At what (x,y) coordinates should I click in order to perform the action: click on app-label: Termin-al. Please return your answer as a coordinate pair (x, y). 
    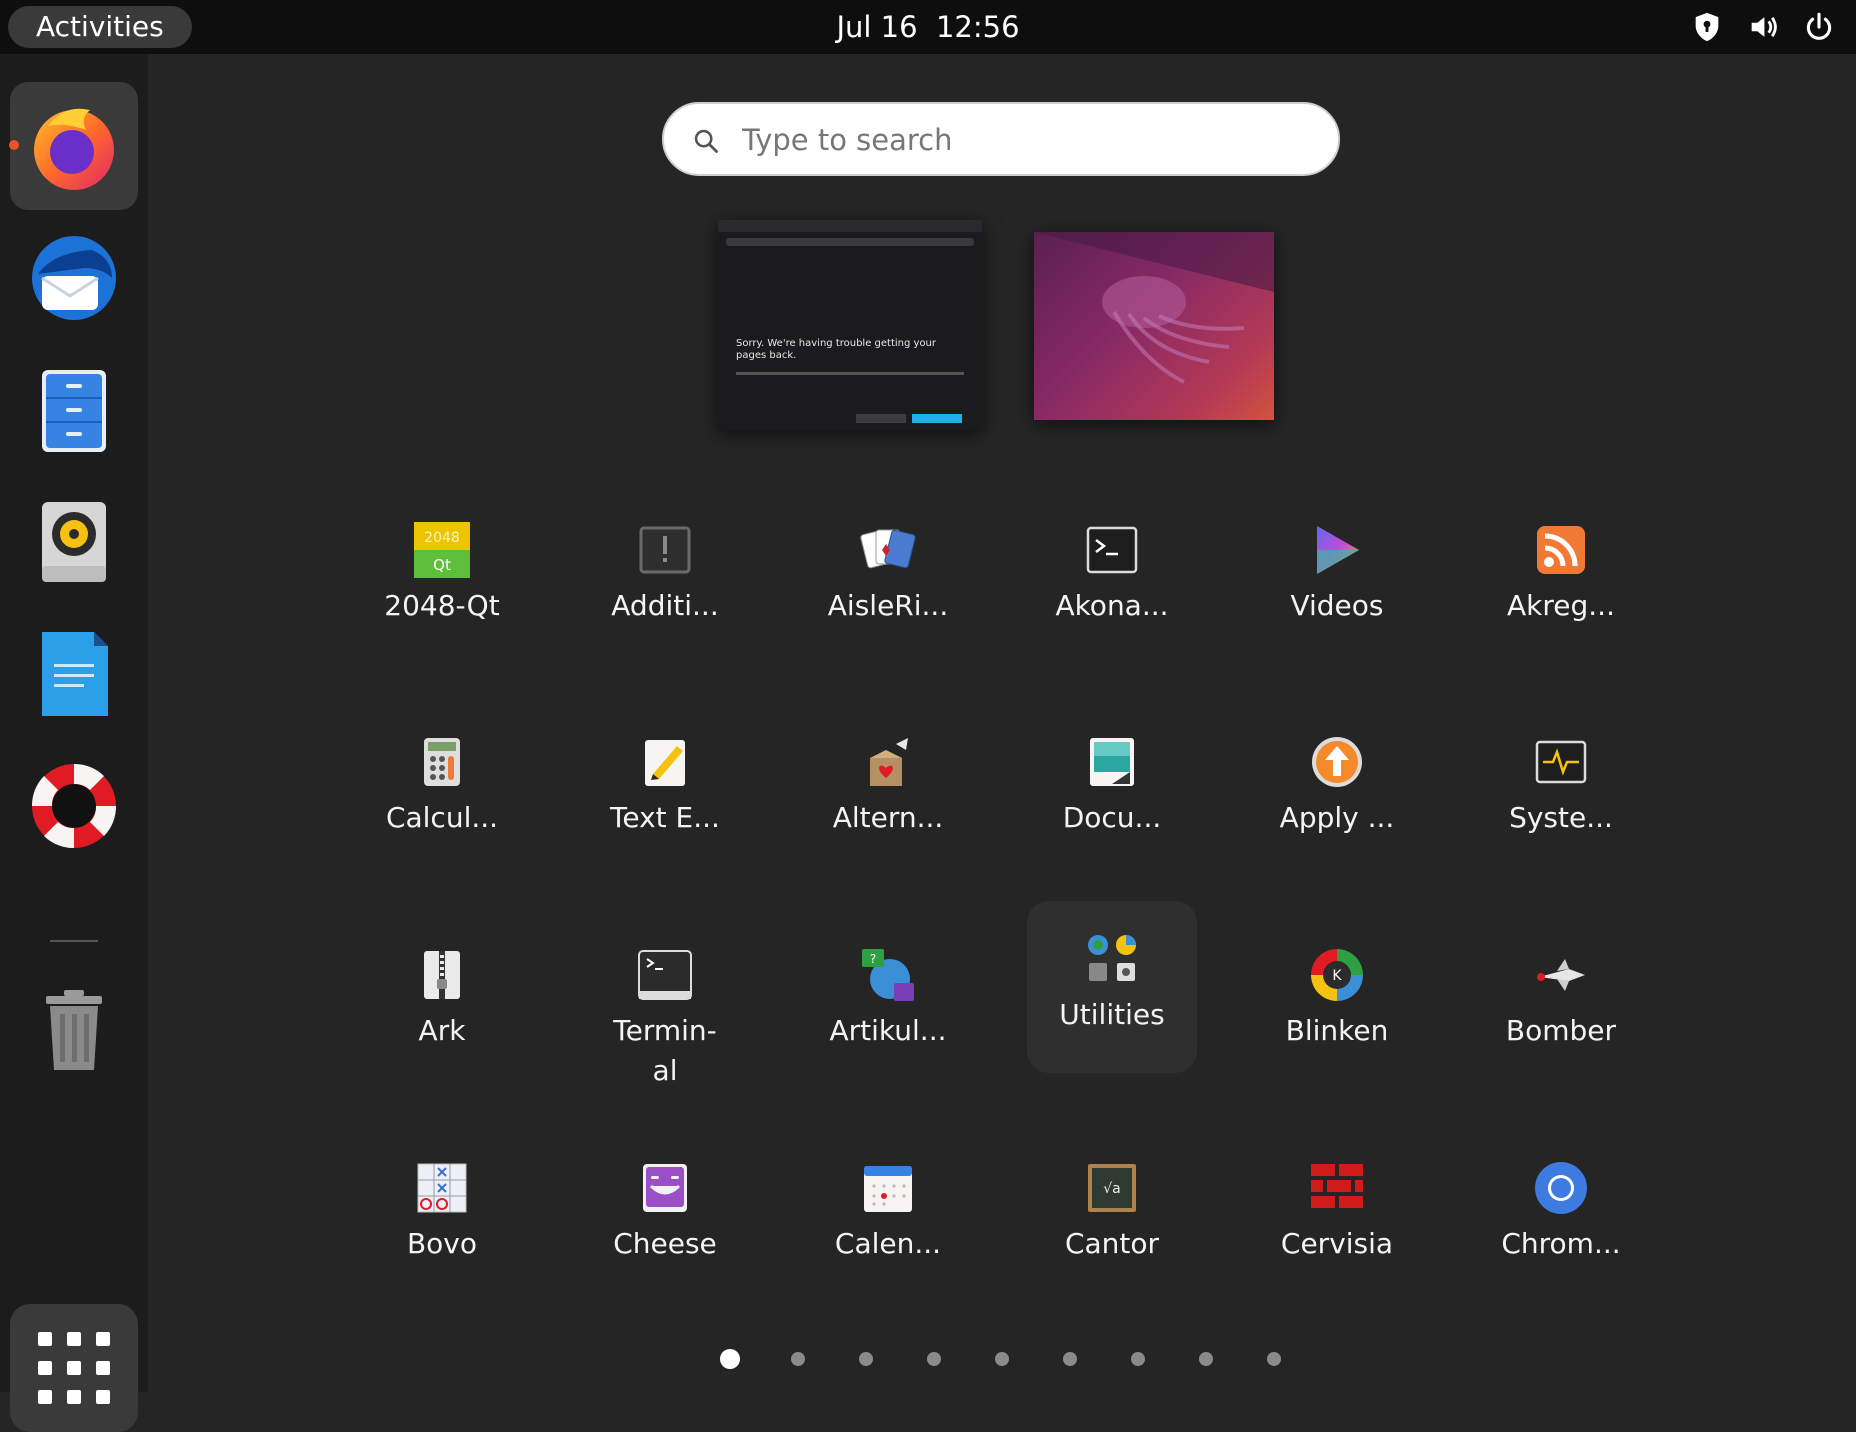
    Looking at the image, I should click on (665, 1050).